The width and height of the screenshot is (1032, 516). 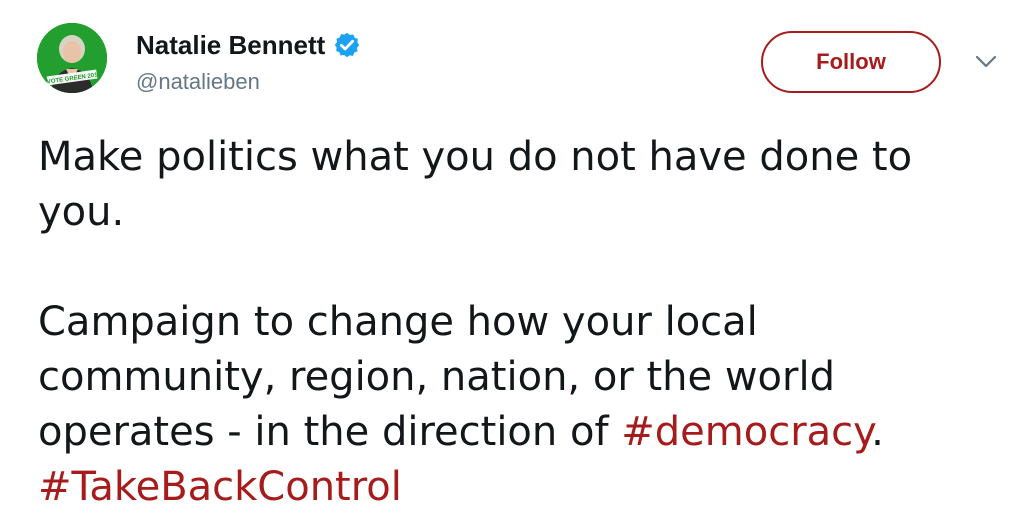 I want to click on hashtag-democracy-link: #democracy, so click(x=746, y=432).